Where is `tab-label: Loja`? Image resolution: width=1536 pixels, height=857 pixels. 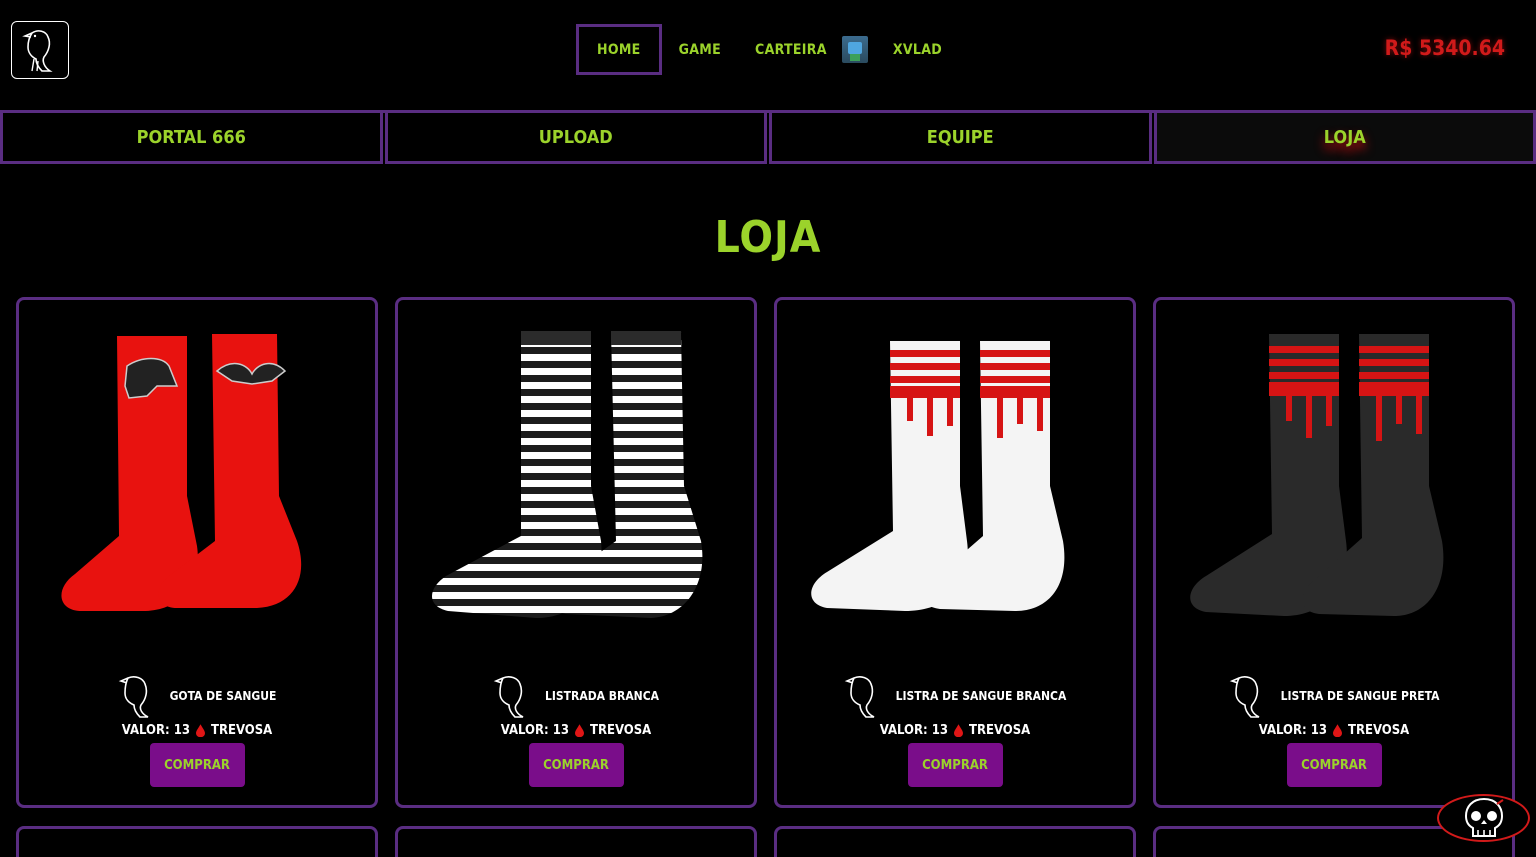 tab-label: Loja is located at coordinates (1344, 137).